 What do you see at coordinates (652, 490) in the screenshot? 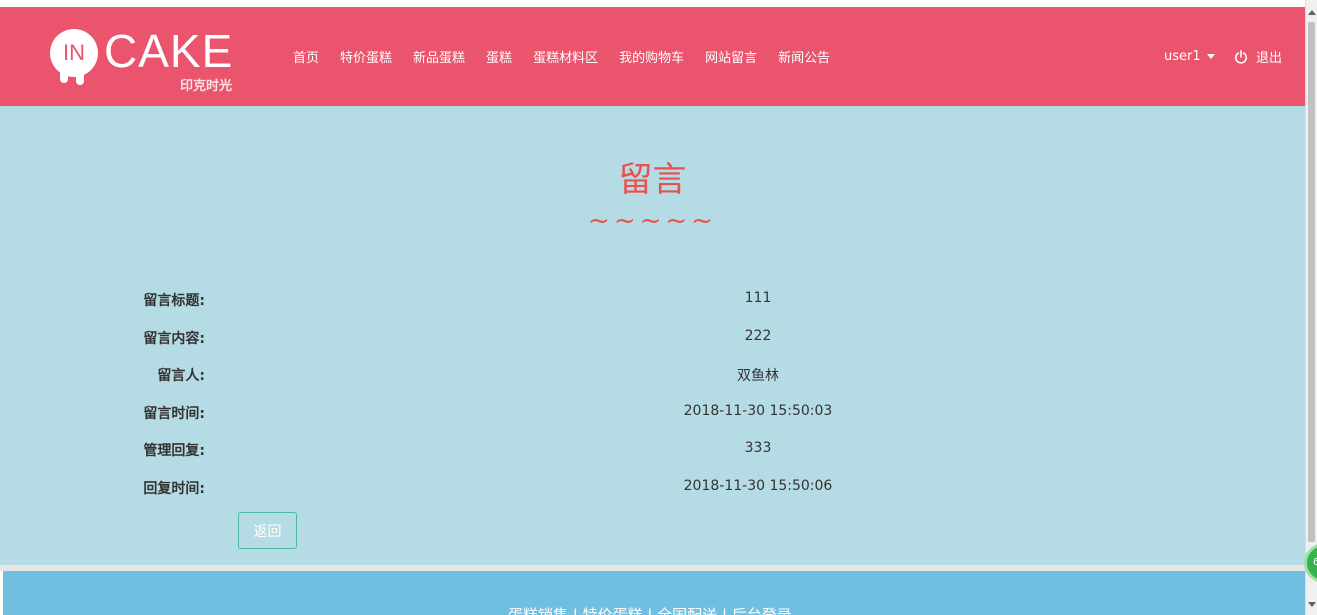
I see `detail-row-reply-time: 回复时间: 2018-11-30 15:50:06` at bounding box center [652, 490].